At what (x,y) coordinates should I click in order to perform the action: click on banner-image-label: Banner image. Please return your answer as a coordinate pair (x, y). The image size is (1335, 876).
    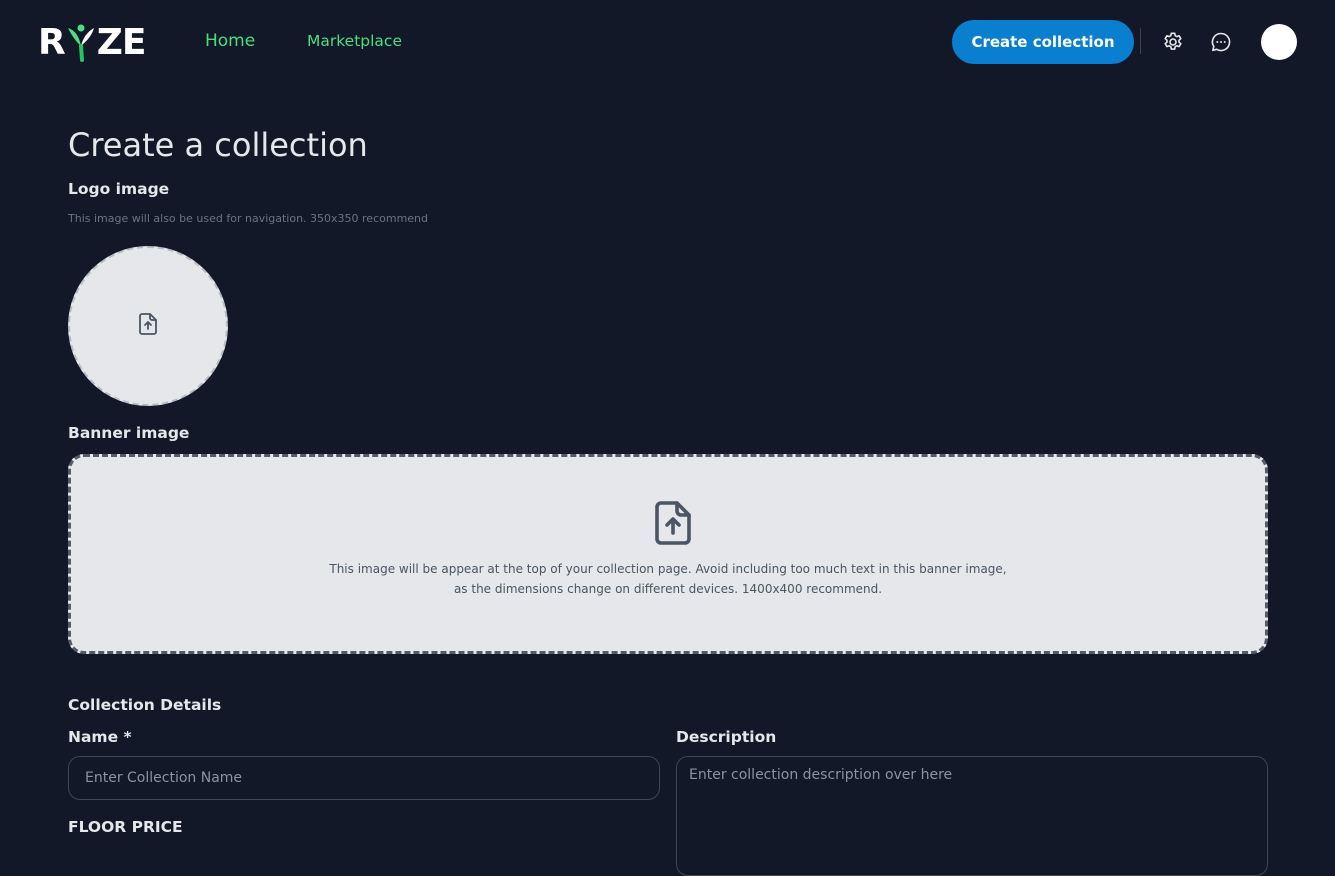
    Looking at the image, I should click on (129, 433).